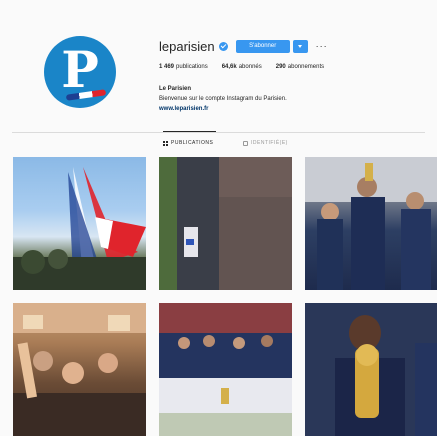  I want to click on profile-avatar: P, so click(80, 72).